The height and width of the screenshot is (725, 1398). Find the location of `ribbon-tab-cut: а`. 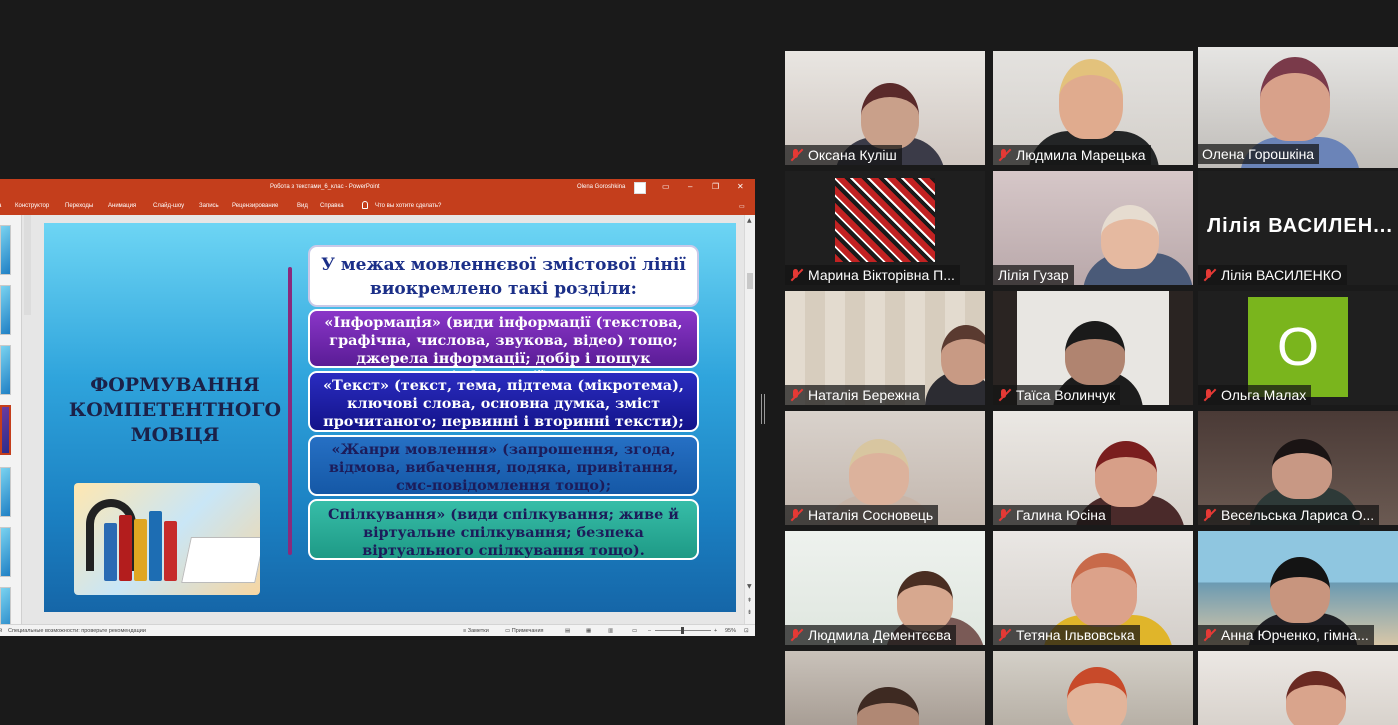

ribbon-tab-cut: а is located at coordinates (0, 206).